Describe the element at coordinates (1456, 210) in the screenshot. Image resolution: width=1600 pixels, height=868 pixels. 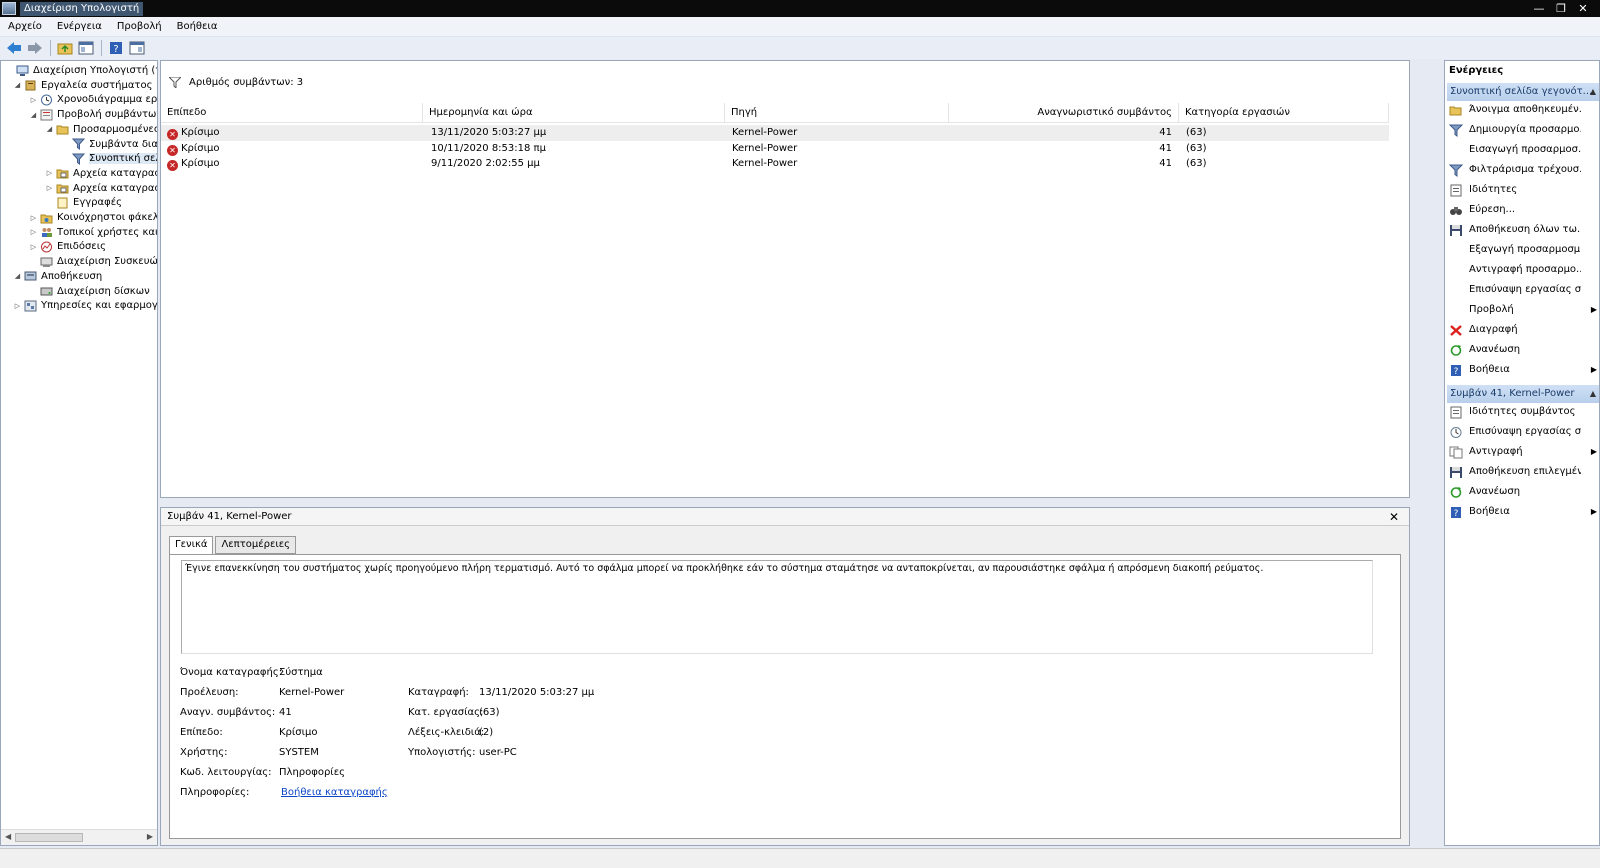
I see `binoculars-icon` at that location.